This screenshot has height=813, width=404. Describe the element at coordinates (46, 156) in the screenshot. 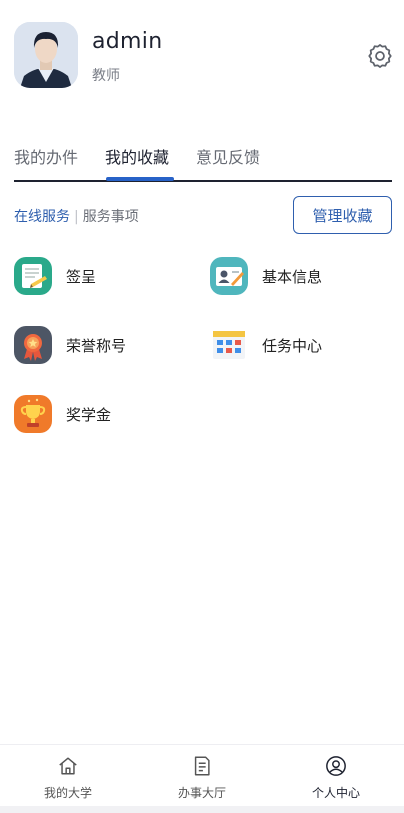

I see `tab-my-cases: 我的办件` at that location.